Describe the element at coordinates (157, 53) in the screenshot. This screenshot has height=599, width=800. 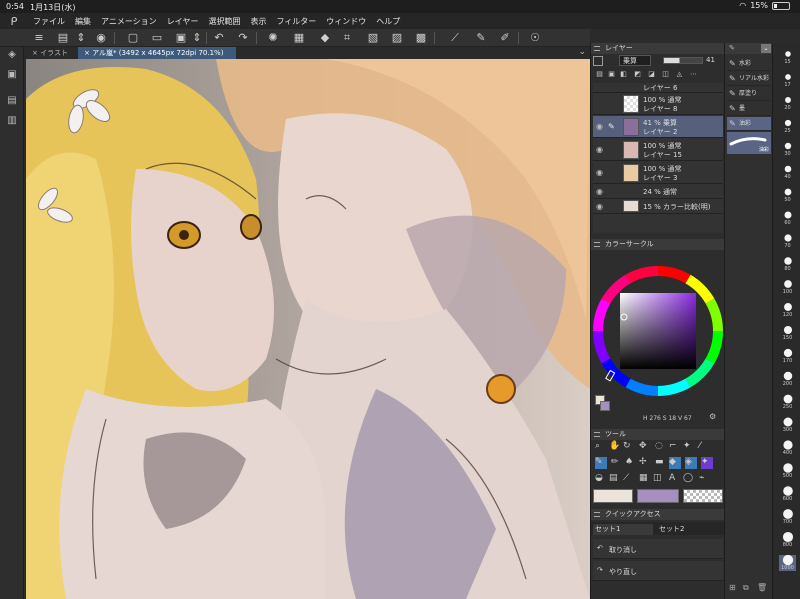
I see `tab-current-doc: × アル嵐* (3492 x 4645px 72dpi 70.1%)` at that location.